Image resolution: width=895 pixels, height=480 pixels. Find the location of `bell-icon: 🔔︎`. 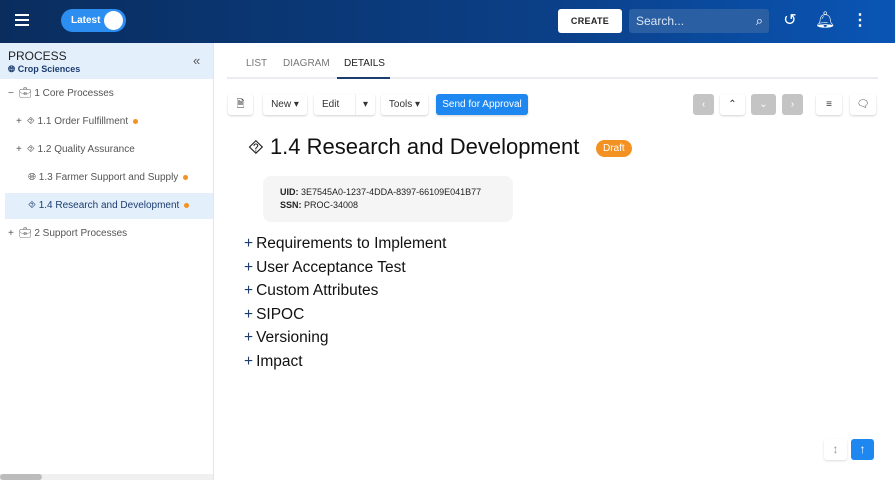

bell-icon: 🔔︎ is located at coordinates (825, 21).